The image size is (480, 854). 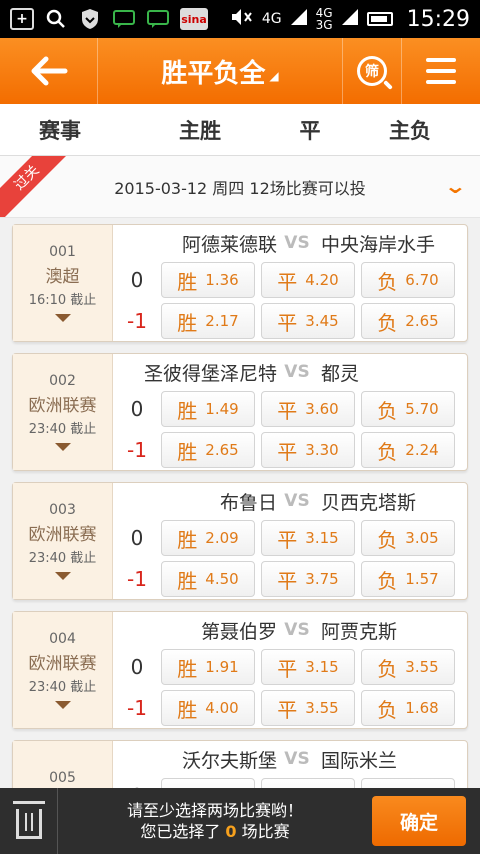 What do you see at coordinates (109, 19) in the screenshot?
I see `notification-icons: + sina` at bounding box center [109, 19].